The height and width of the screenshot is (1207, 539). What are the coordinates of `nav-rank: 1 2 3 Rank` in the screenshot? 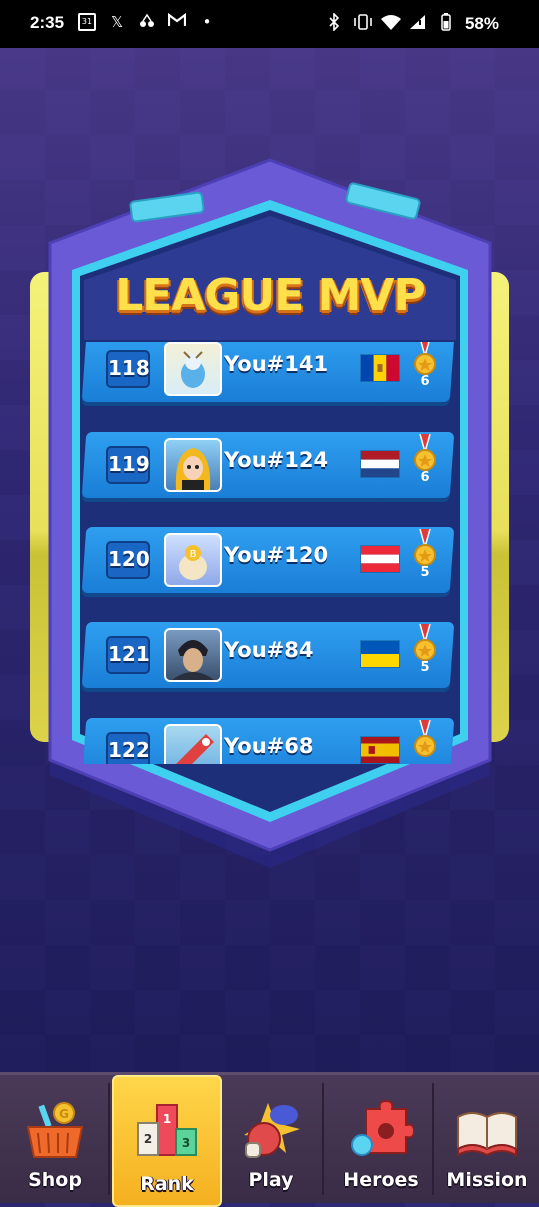 It's located at (167, 1141).